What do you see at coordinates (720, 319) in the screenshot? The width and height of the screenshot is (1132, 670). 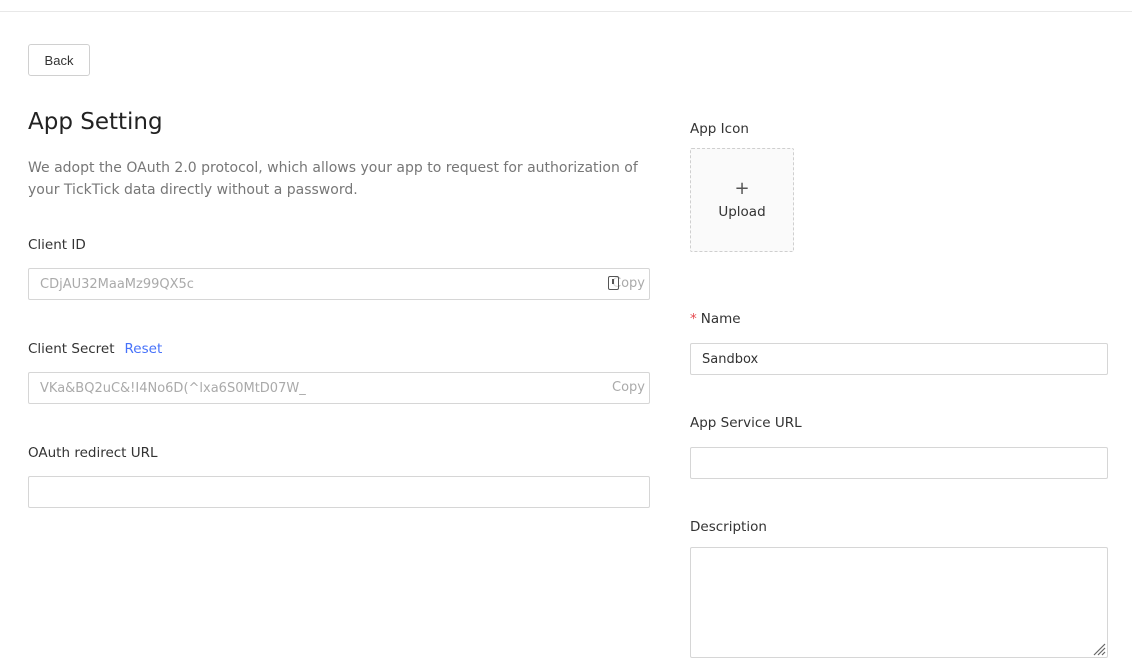 I see `name-label: Name` at bounding box center [720, 319].